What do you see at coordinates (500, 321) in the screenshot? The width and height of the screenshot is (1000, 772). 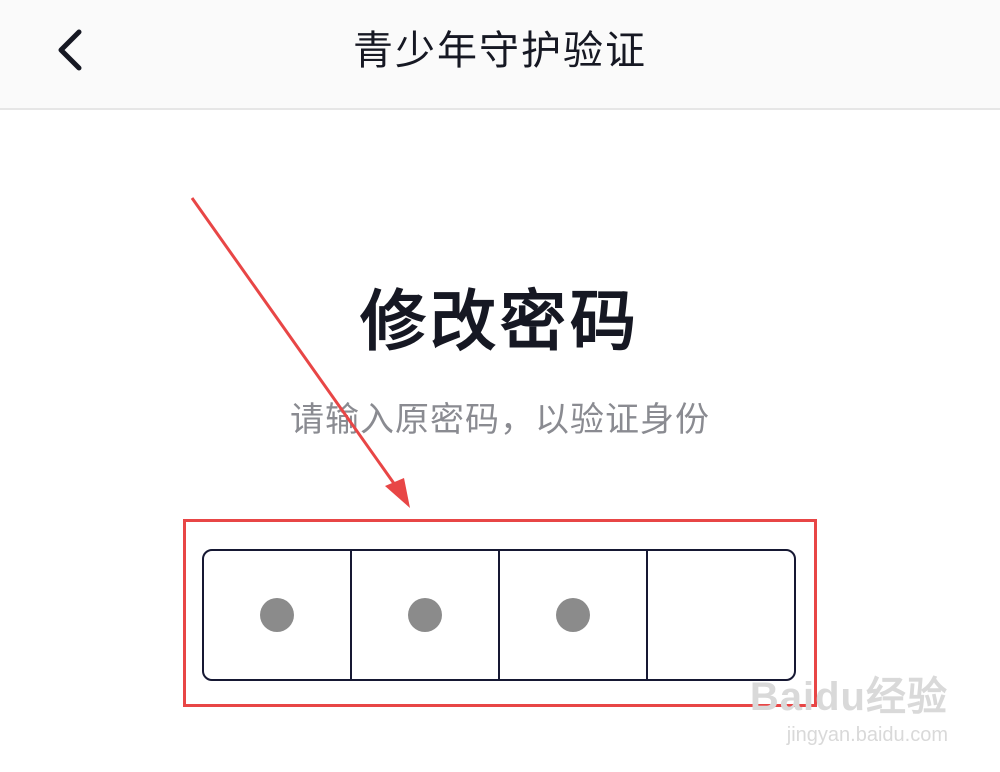 I see `change-password-heading: 修改密码` at bounding box center [500, 321].